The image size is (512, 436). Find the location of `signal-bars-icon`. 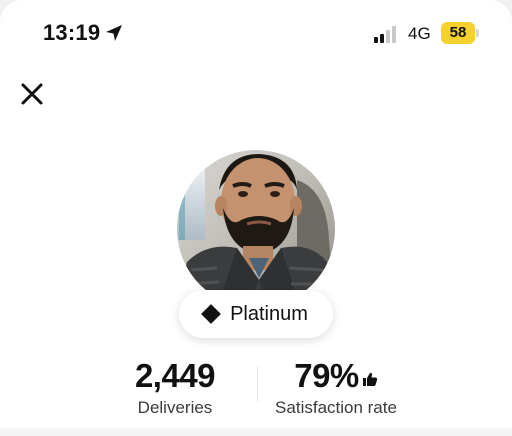

signal-bars-icon is located at coordinates (387, 34).